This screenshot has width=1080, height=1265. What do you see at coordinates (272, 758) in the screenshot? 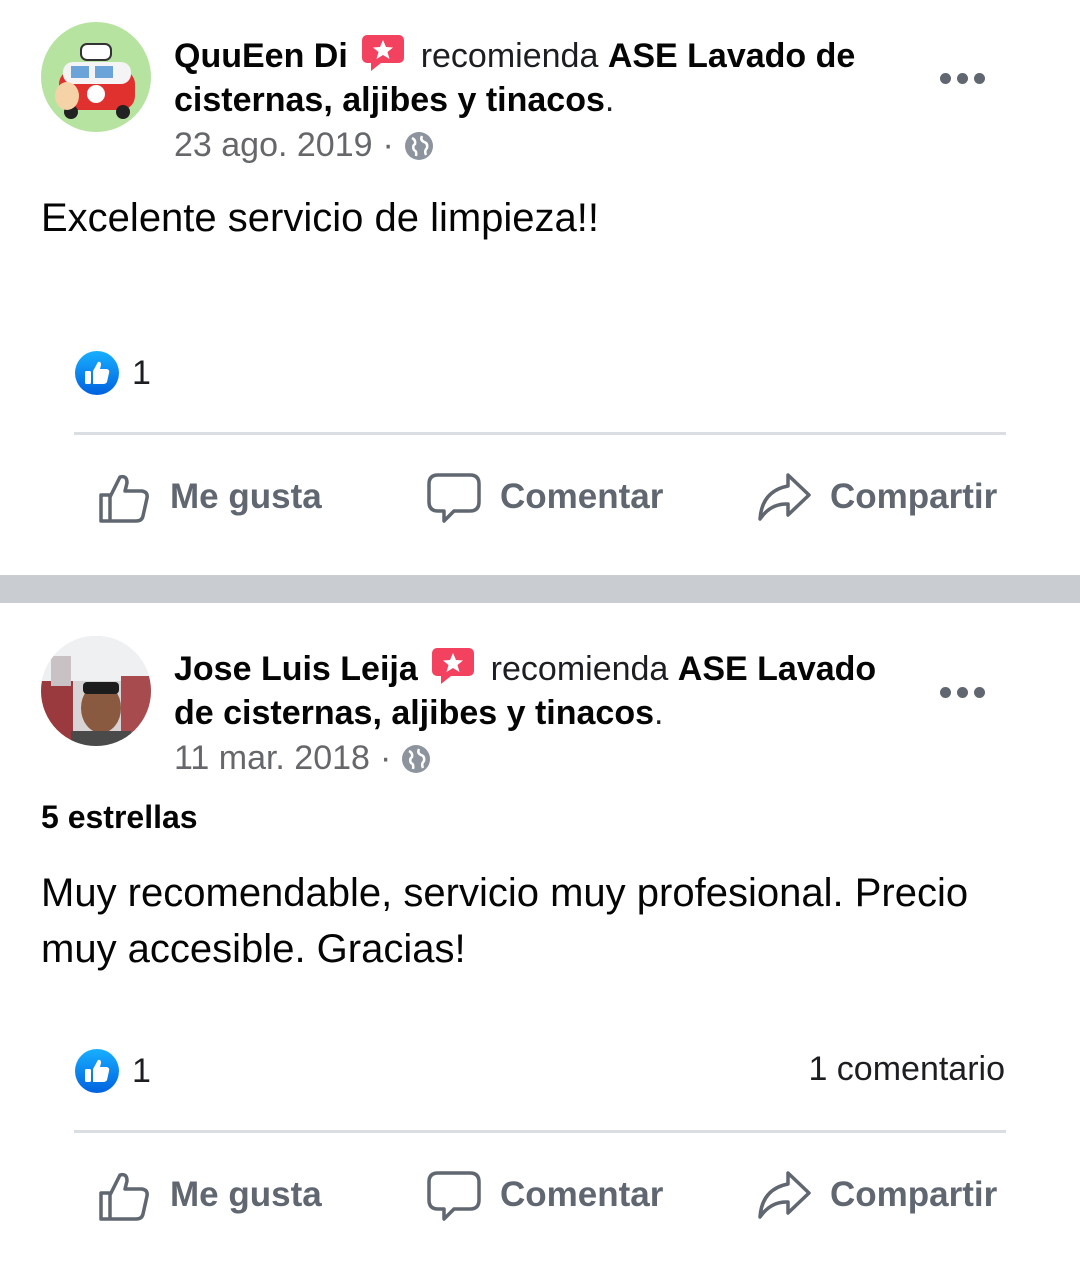
I see `post-date: 11 mar. 2018` at bounding box center [272, 758].